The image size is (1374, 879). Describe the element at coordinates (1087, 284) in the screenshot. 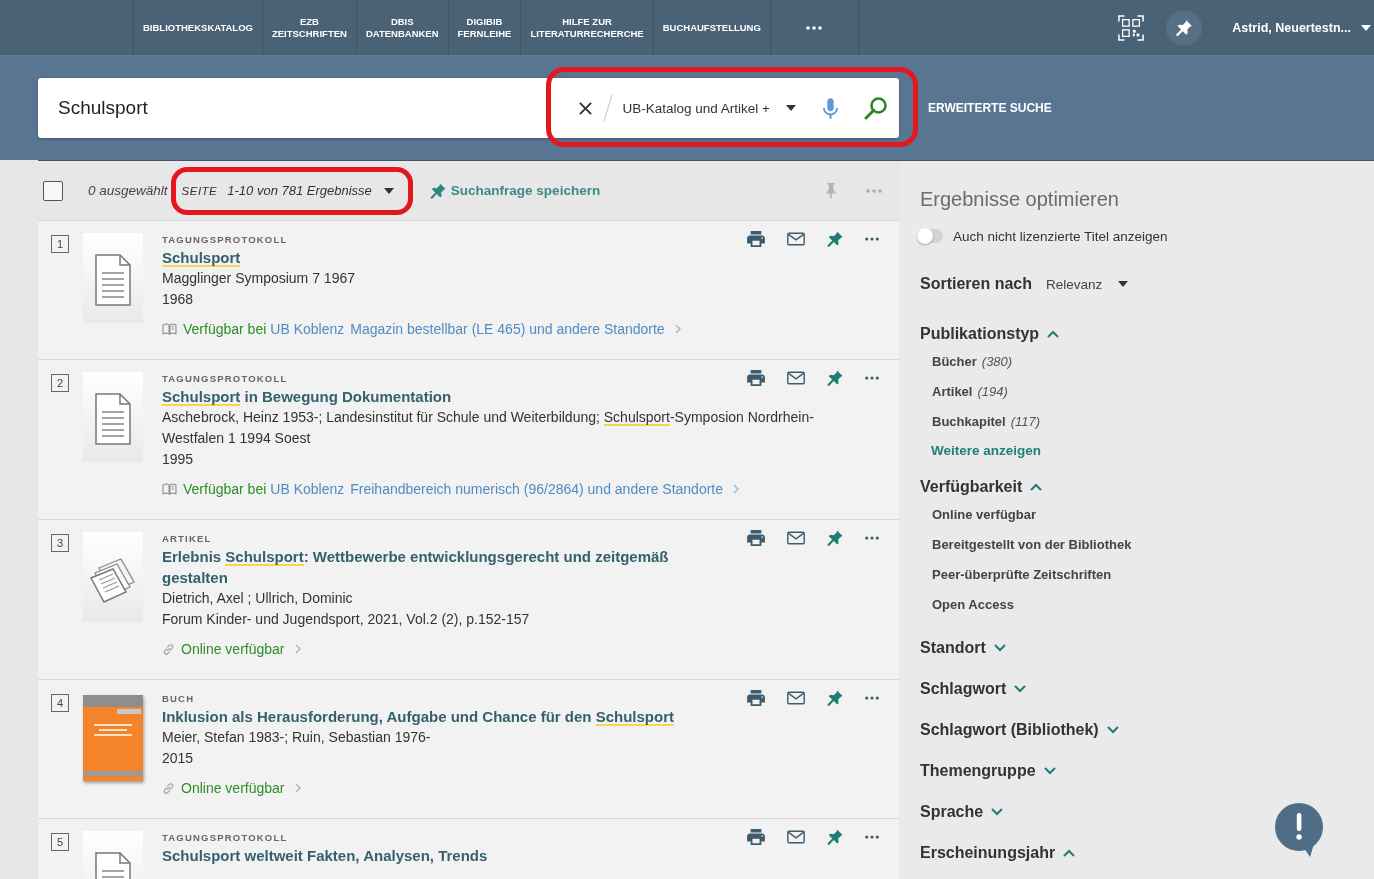

I see `sort-dropdown: Relevanz` at that location.